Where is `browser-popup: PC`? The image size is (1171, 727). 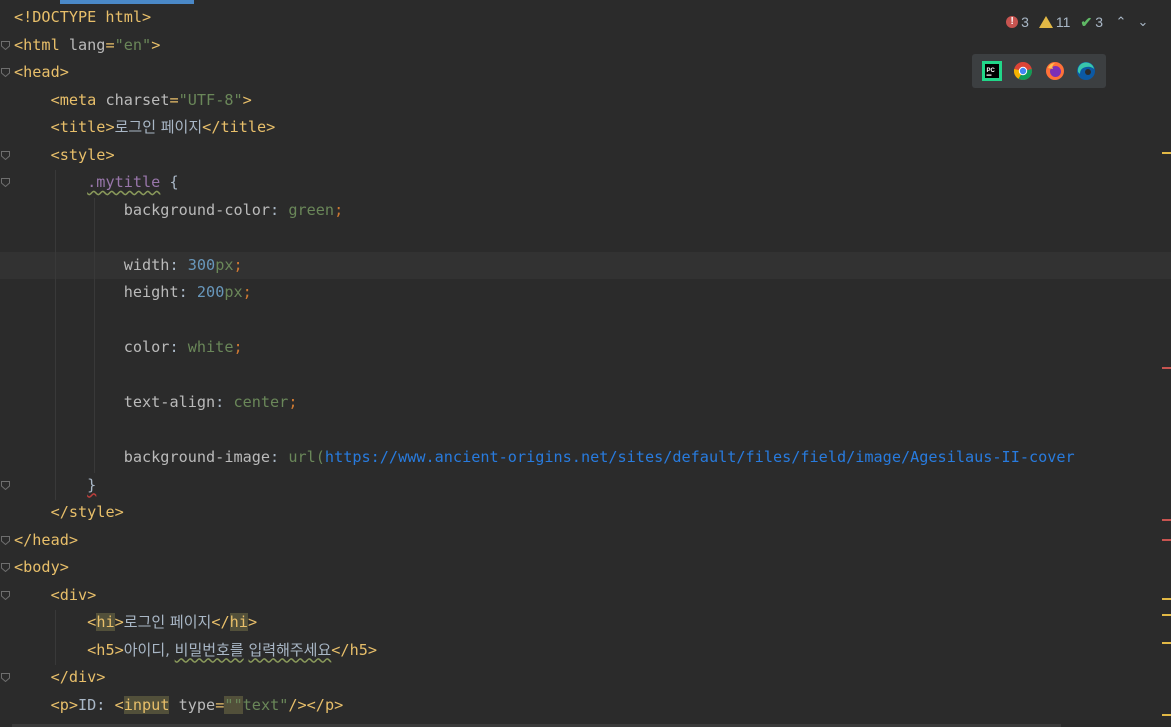 browser-popup: PC is located at coordinates (1039, 71).